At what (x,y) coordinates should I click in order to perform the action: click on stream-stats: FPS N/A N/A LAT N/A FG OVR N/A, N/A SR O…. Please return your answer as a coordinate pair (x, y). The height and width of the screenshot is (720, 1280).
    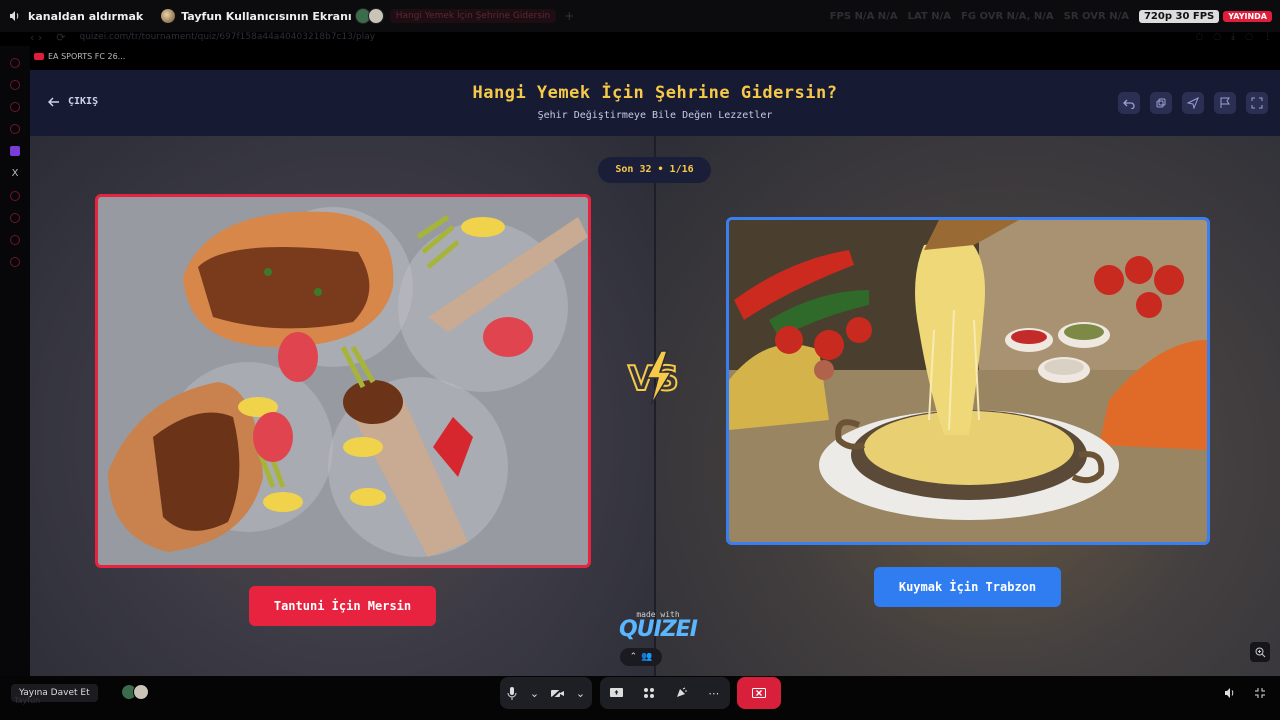
    Looking at the image, I should click on (979, 16).